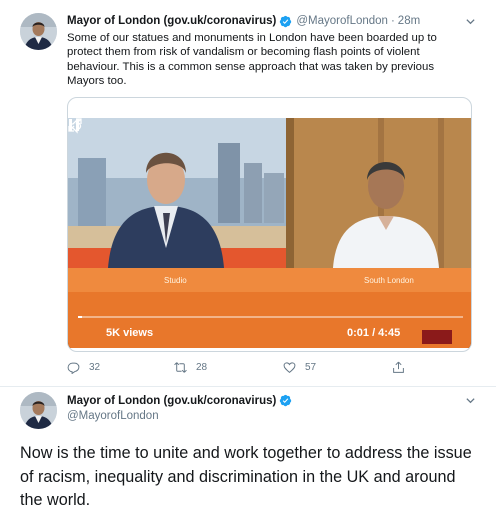 This screenshot has height=527, width=496. What do you see at coordinates (398, 367) in the screenshot?
I see `share-icon` at bounding box center [398, 367].